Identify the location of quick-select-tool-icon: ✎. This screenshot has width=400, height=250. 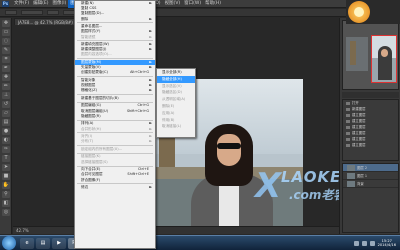
(6, 50).